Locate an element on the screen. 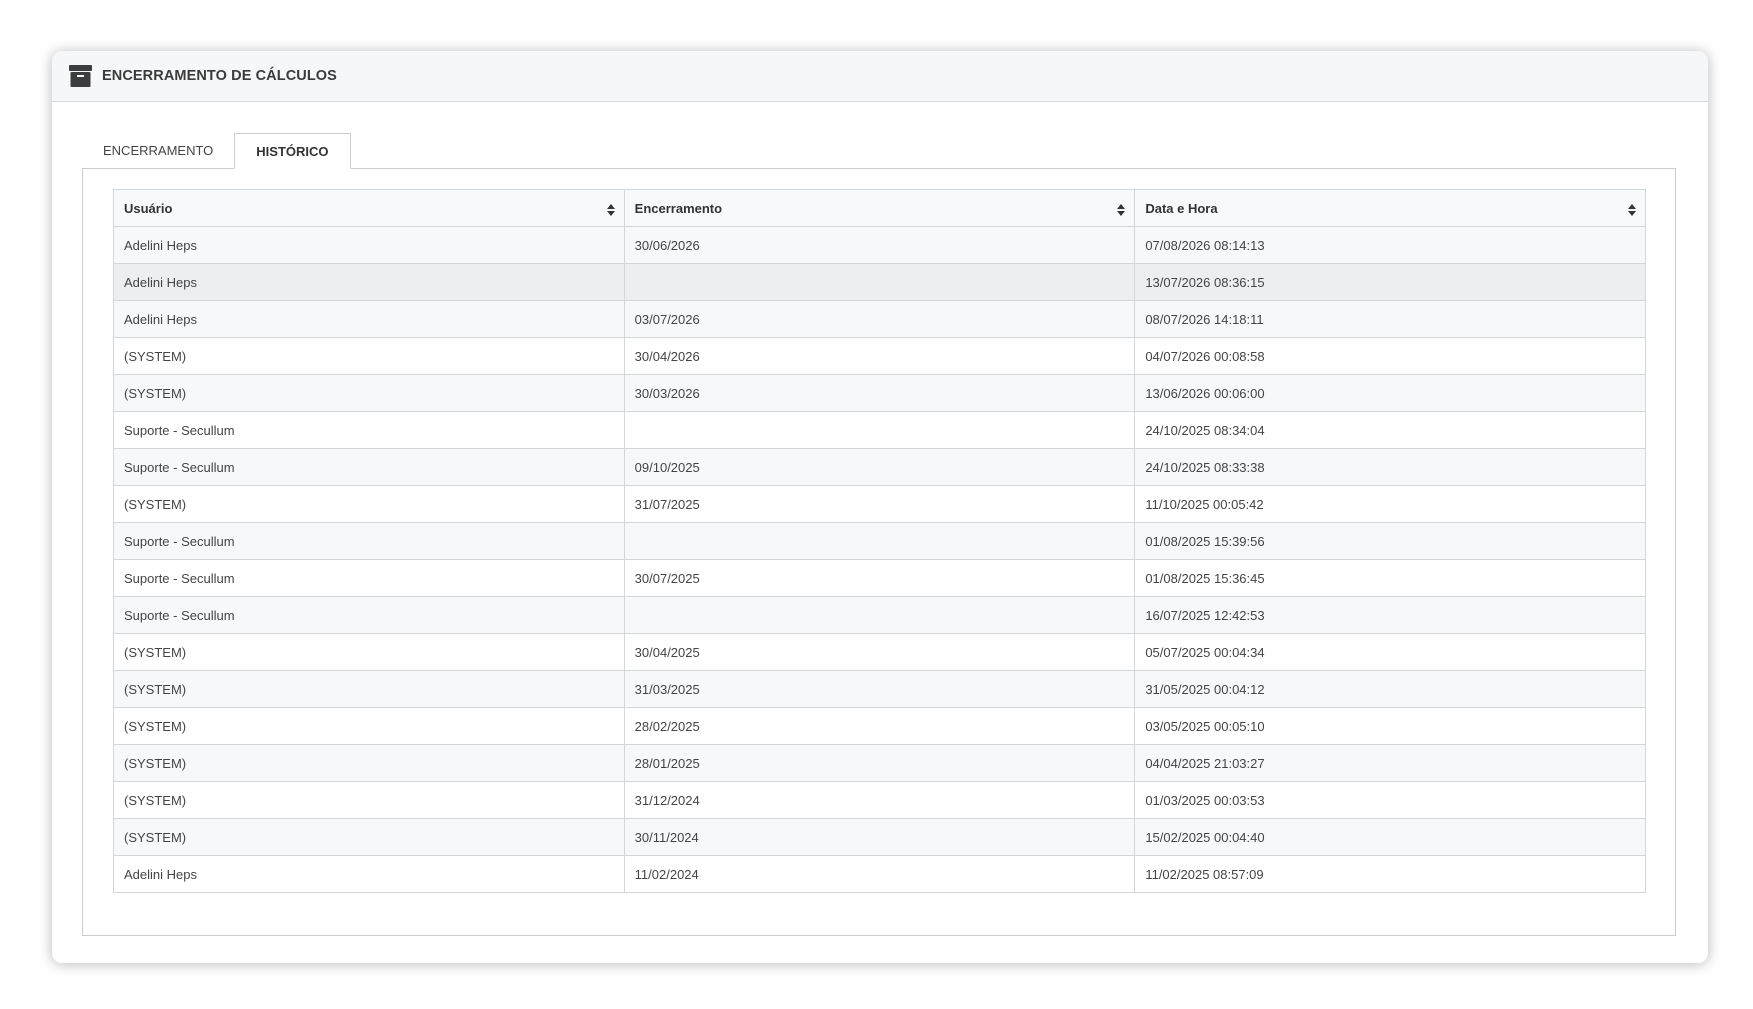 This screenshot has height=1009, width=1753. cell-datetime: 11/02/2025 08:57:09 is located at coordinates (1390, 874).